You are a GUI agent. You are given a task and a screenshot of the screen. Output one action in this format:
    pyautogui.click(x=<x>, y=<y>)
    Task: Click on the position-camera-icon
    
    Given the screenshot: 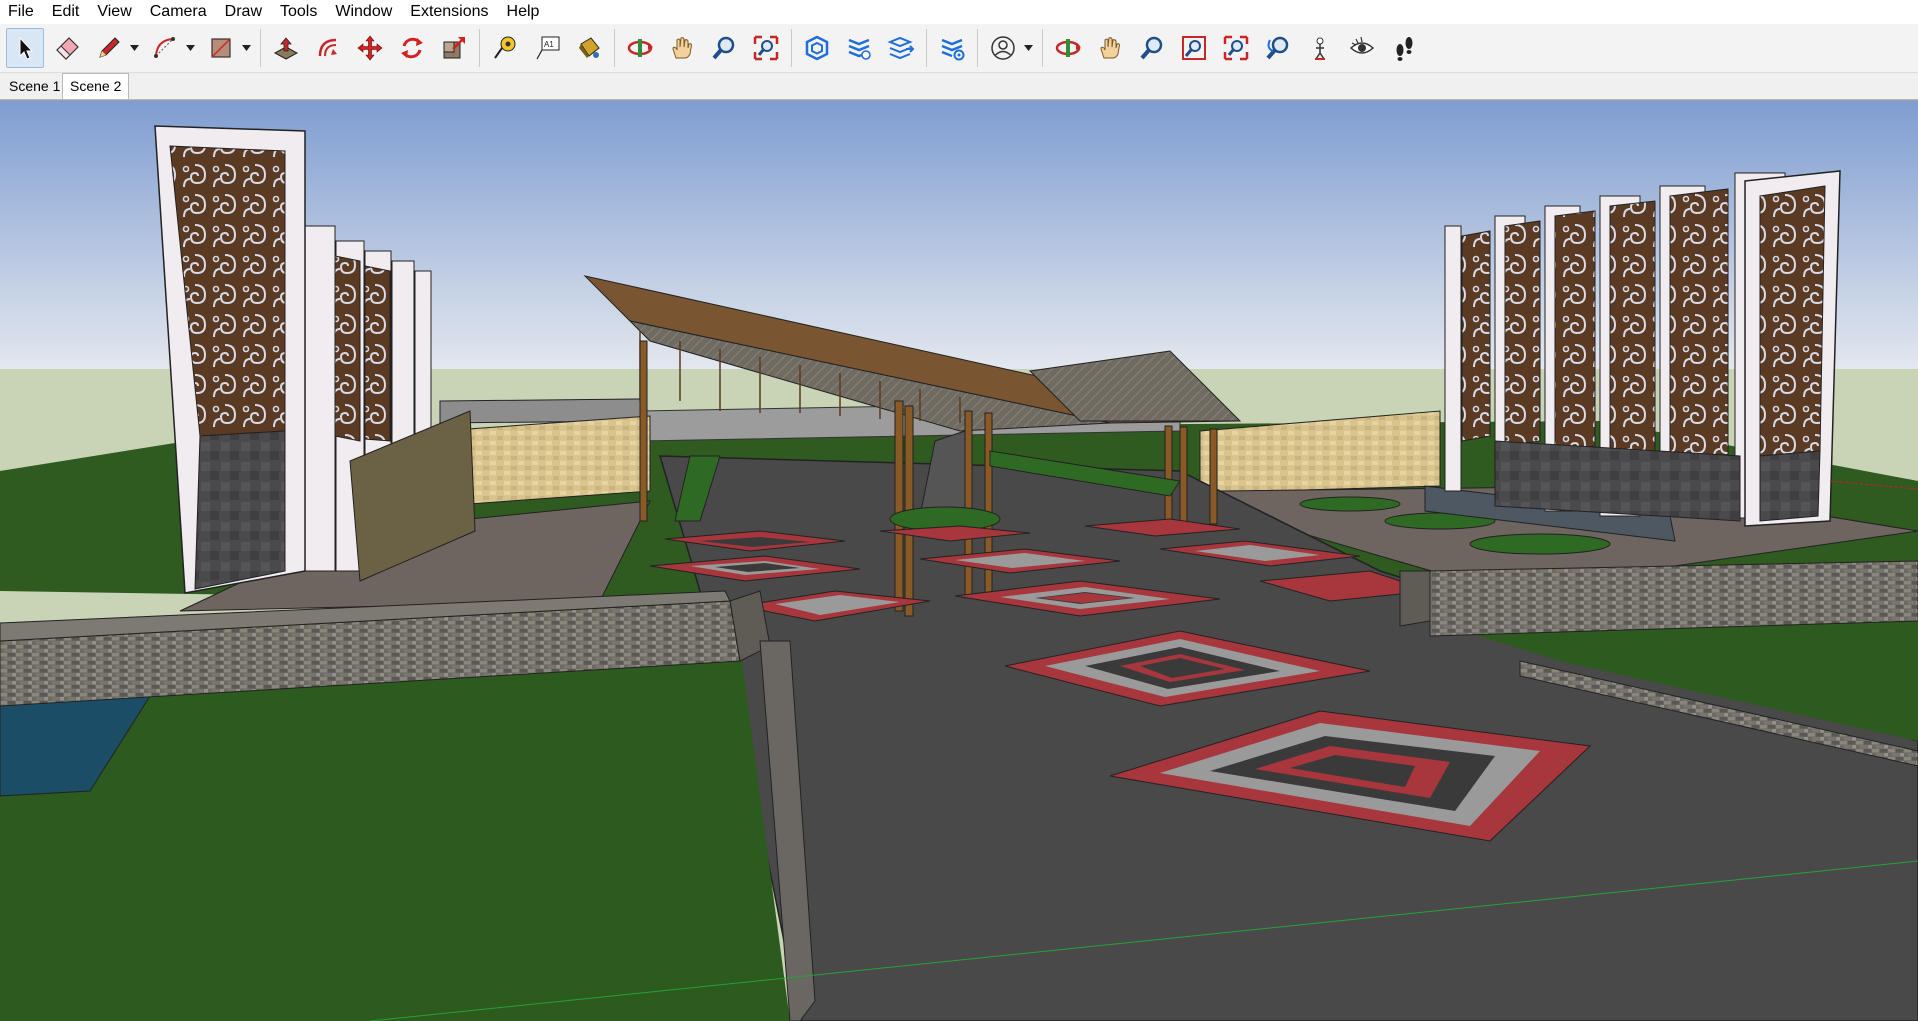 What is the action you would take?
    pyautogui.click(x=1320, y=48)
    